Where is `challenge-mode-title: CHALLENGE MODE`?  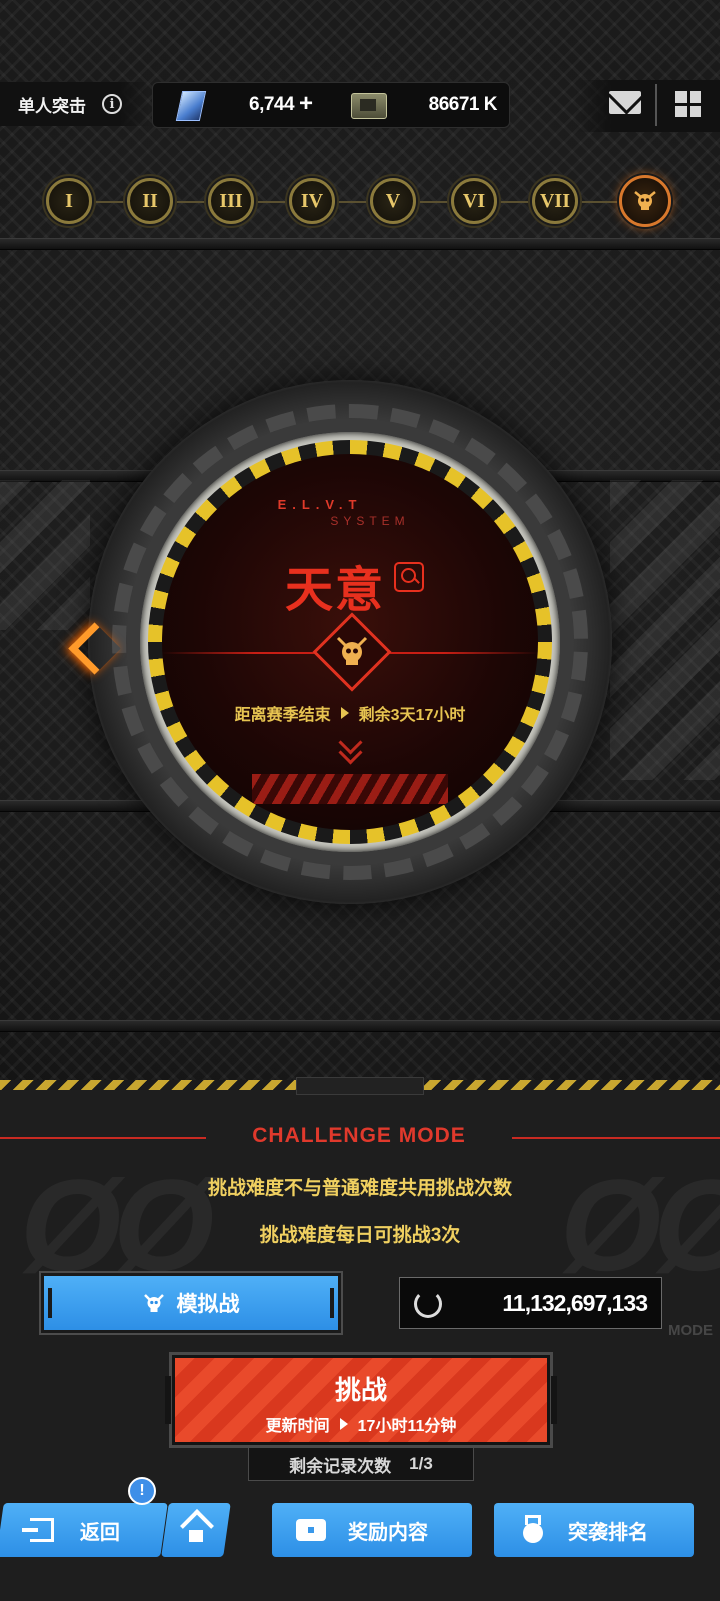 challenge-mode-title: CHALLENGE MODE is located at coordinates (359, 1135).